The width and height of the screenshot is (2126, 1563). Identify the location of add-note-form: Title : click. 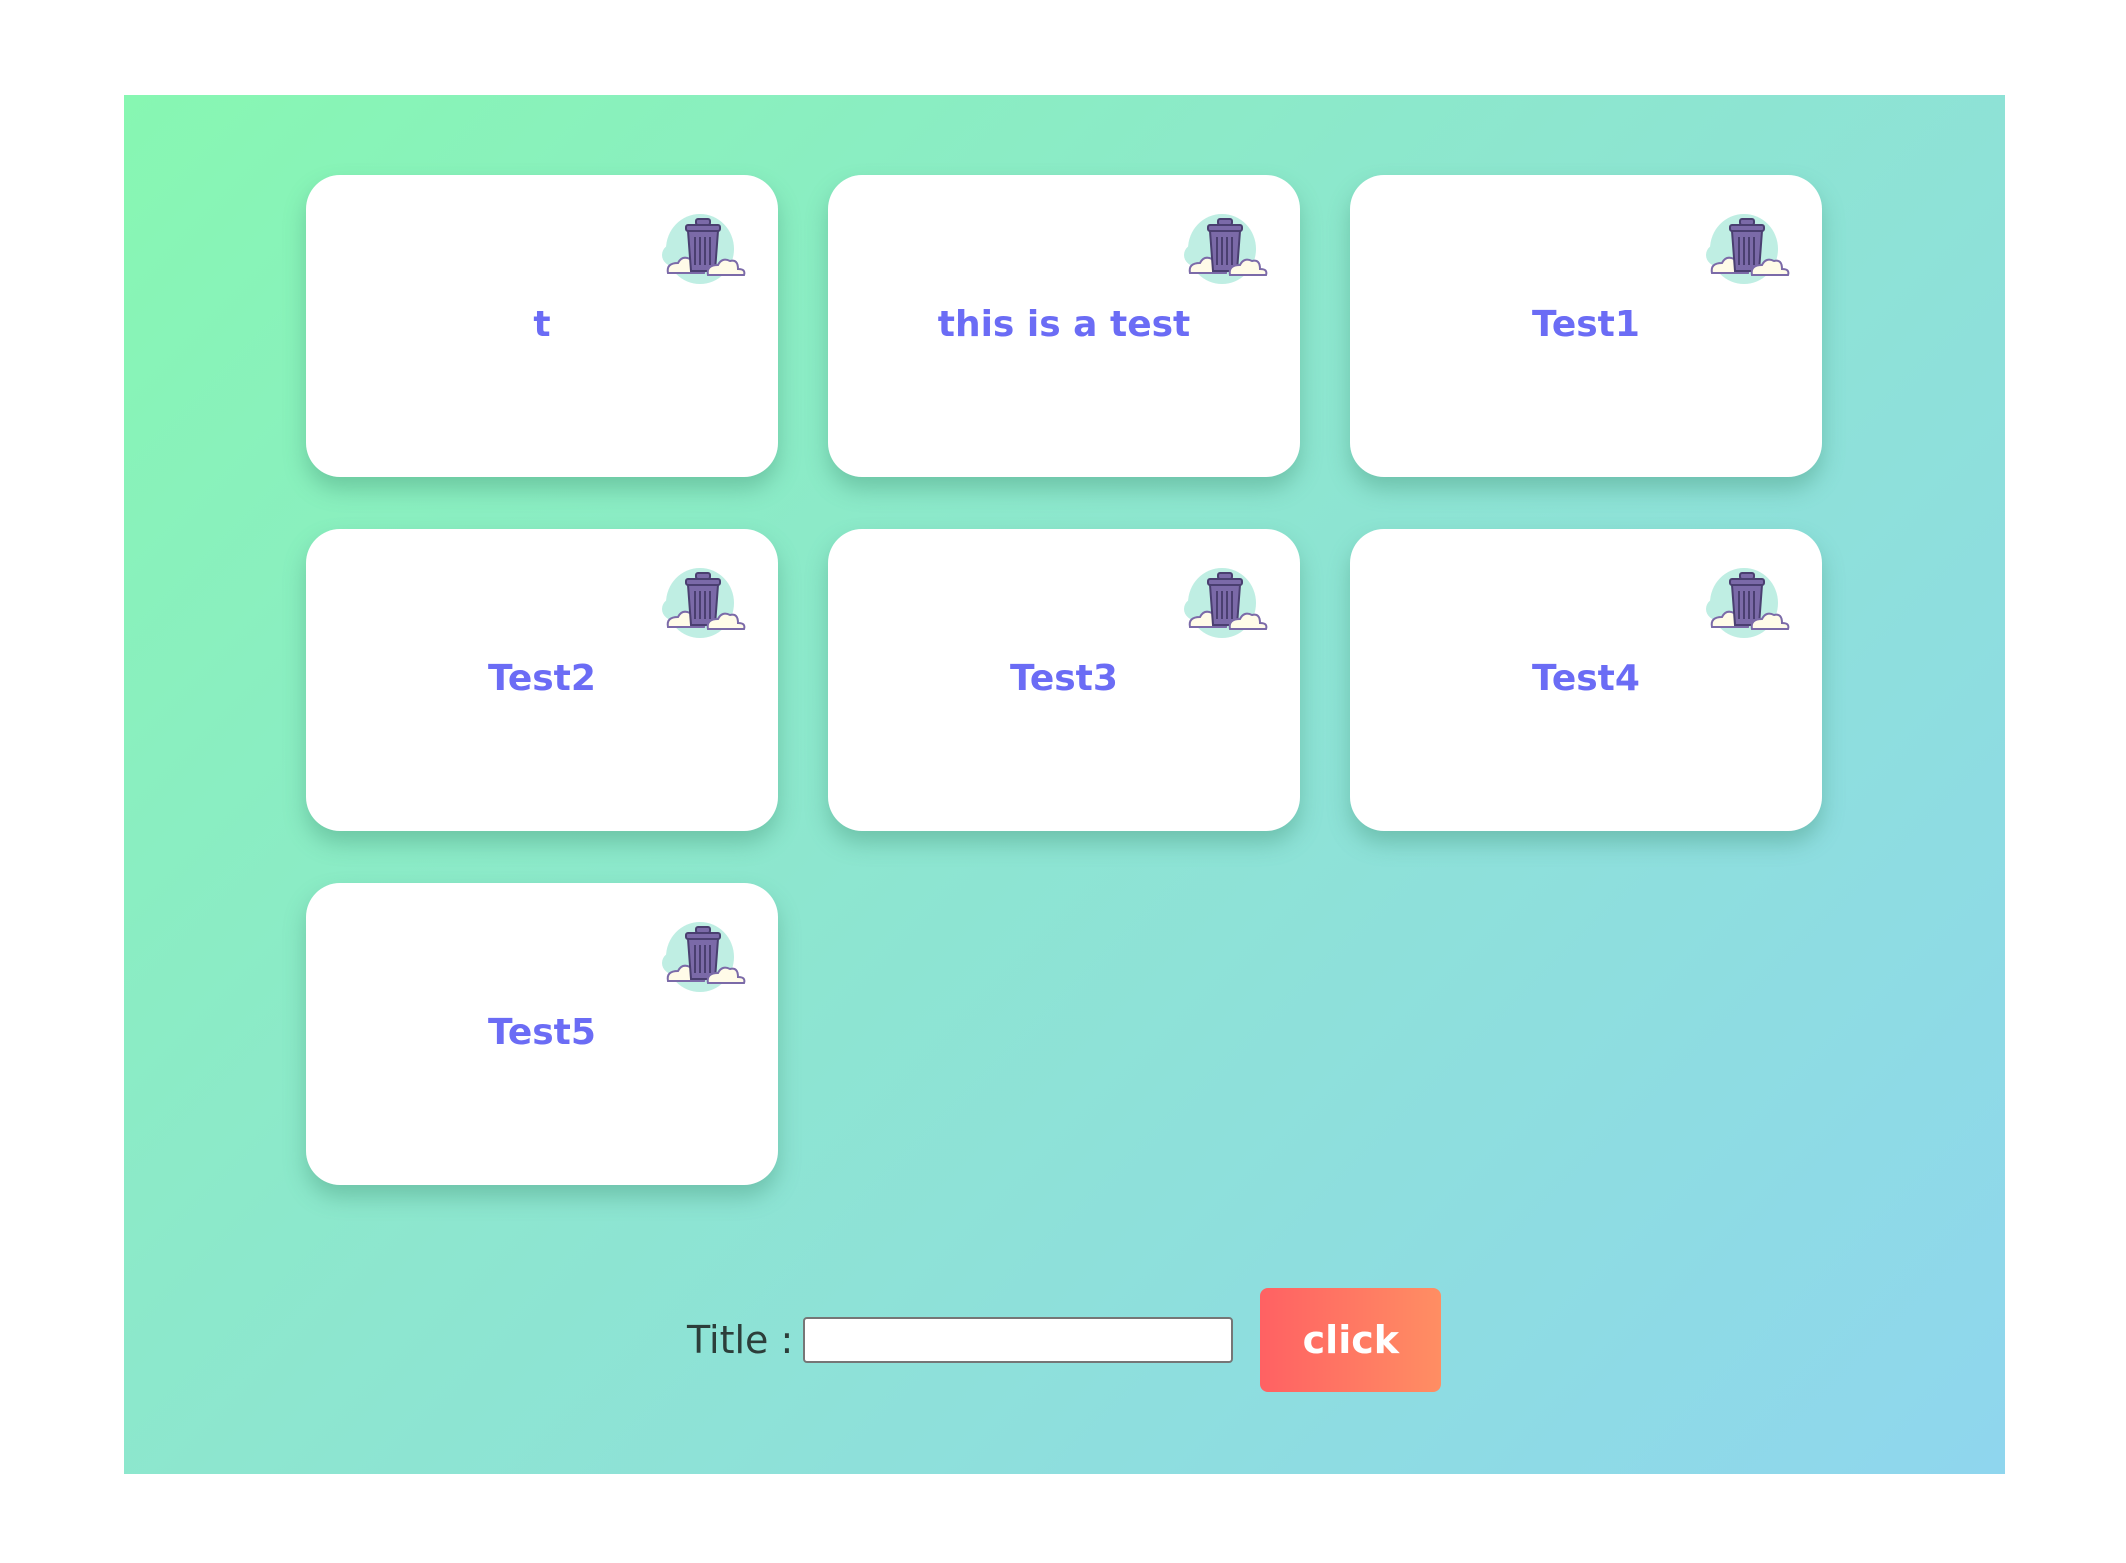
(1064, 1340).